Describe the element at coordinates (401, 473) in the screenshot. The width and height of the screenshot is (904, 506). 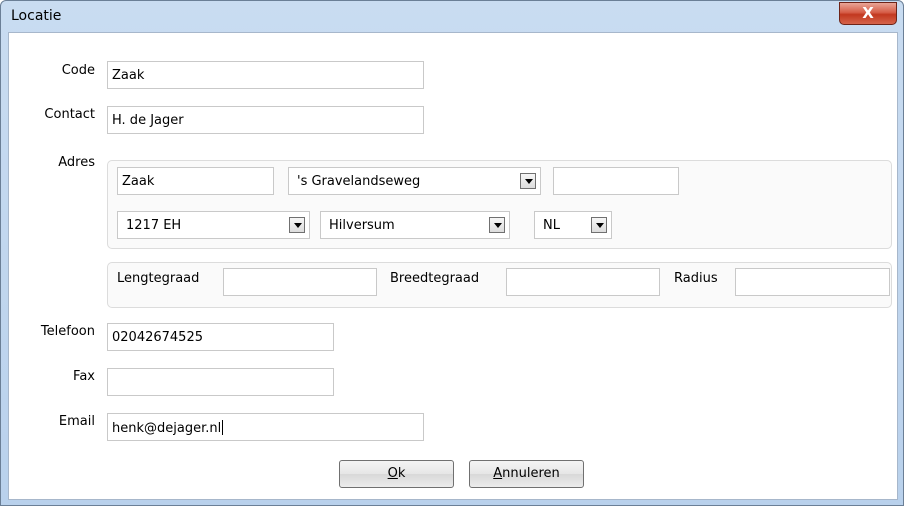
I see `ok-label: k` at that location.